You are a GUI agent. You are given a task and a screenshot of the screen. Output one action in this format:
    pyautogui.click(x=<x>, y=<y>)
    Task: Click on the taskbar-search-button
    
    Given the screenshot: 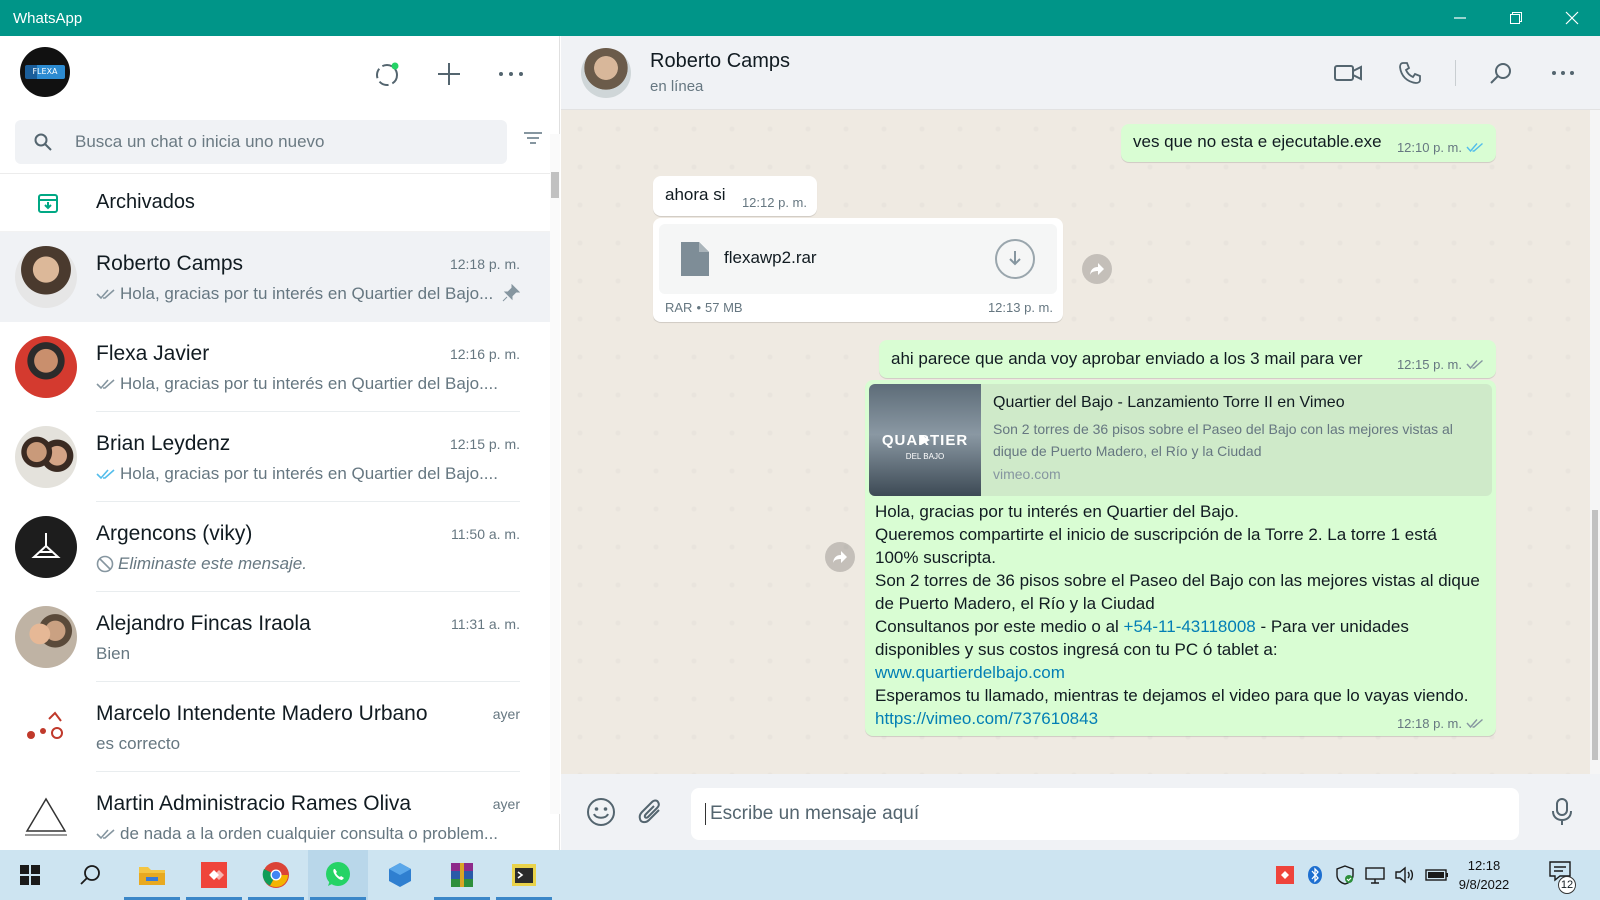 What is the action you would take?
    pyautogui.click(x=90, y=875)
    